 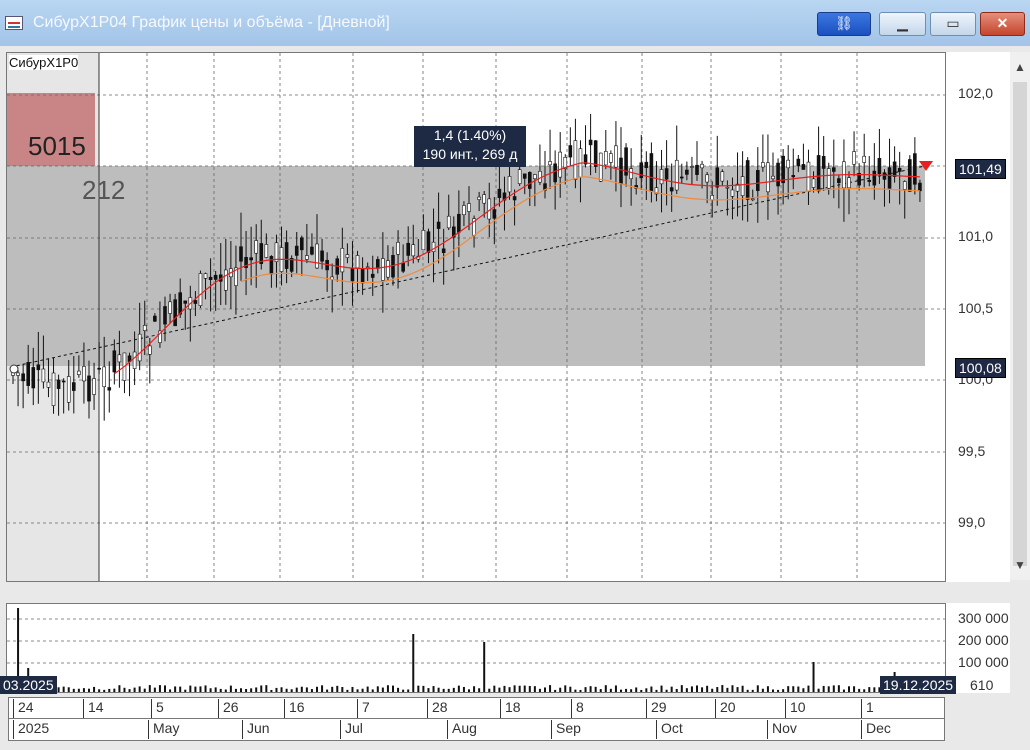 What do you see at coordinates (844, 24) in the screenshot?
I see `link-button: ⛓` at bounding box center [844, 24].